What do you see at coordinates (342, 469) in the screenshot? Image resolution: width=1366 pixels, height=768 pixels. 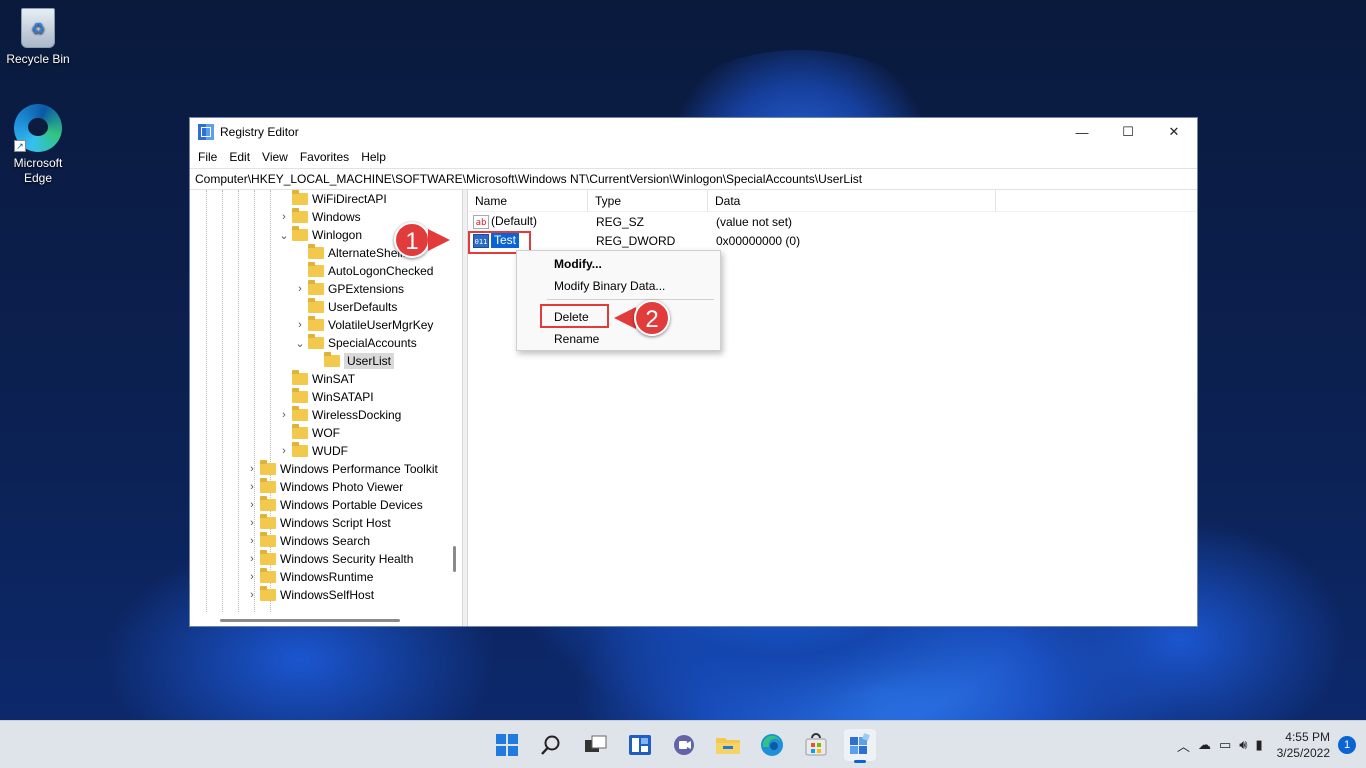 I see `tree-item: › Windows Performance Toolkit` at bounding box center [342, 469].